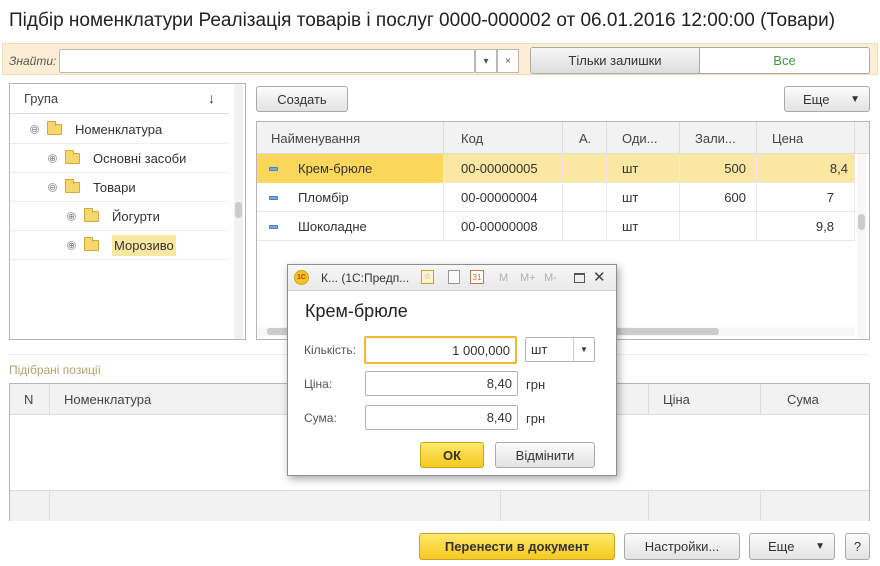 The width and height of the screenshot is (880, 566). I want to click on dialog-titlebar: 1С К... (1С:Предп... ☆ 31 M M+ M- ✕, so click(452, 278).